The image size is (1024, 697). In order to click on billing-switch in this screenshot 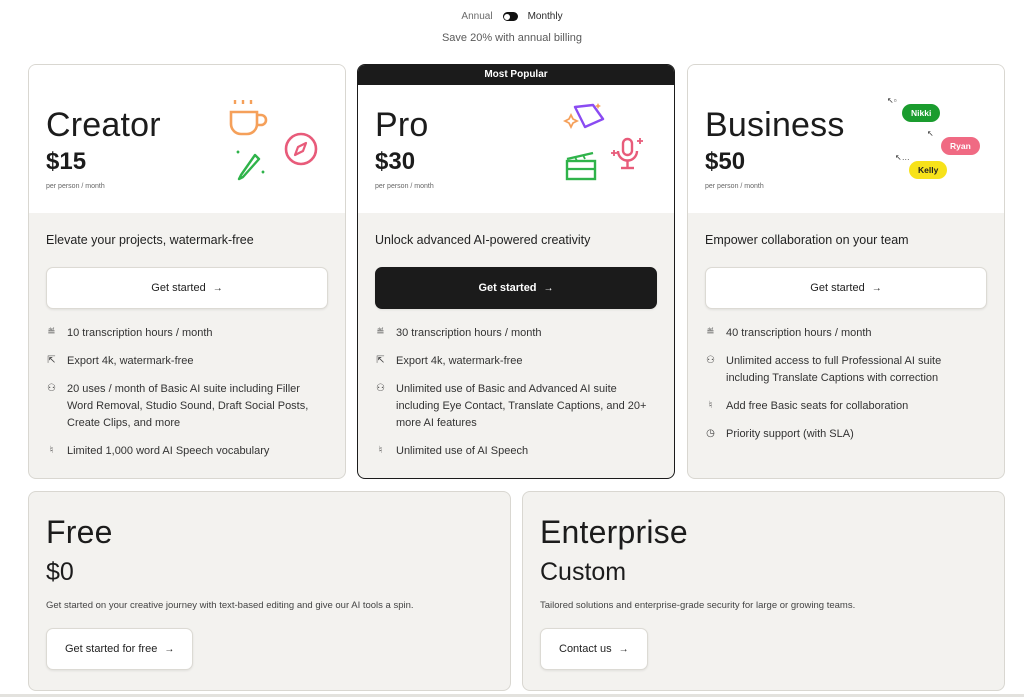, I will do `click(510, 16)`.